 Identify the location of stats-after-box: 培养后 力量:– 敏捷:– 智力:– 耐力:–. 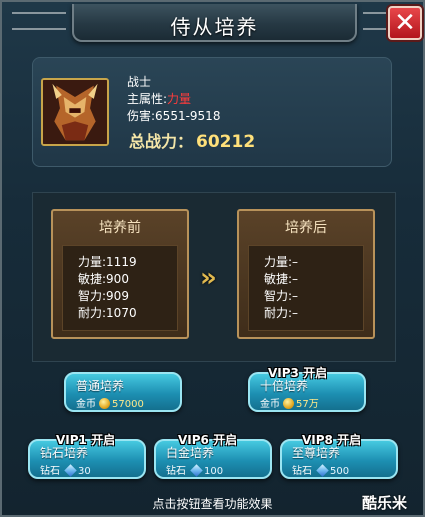
(306, 274).